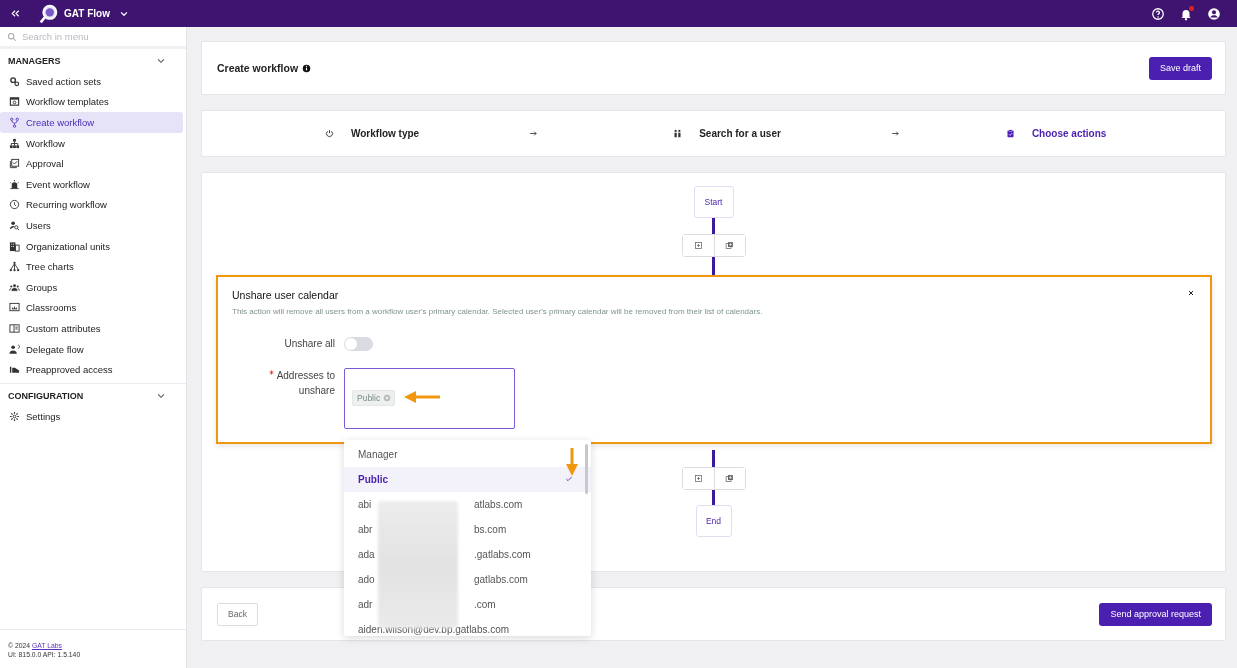  I want to click on classroom-icon, so click(14, 308).